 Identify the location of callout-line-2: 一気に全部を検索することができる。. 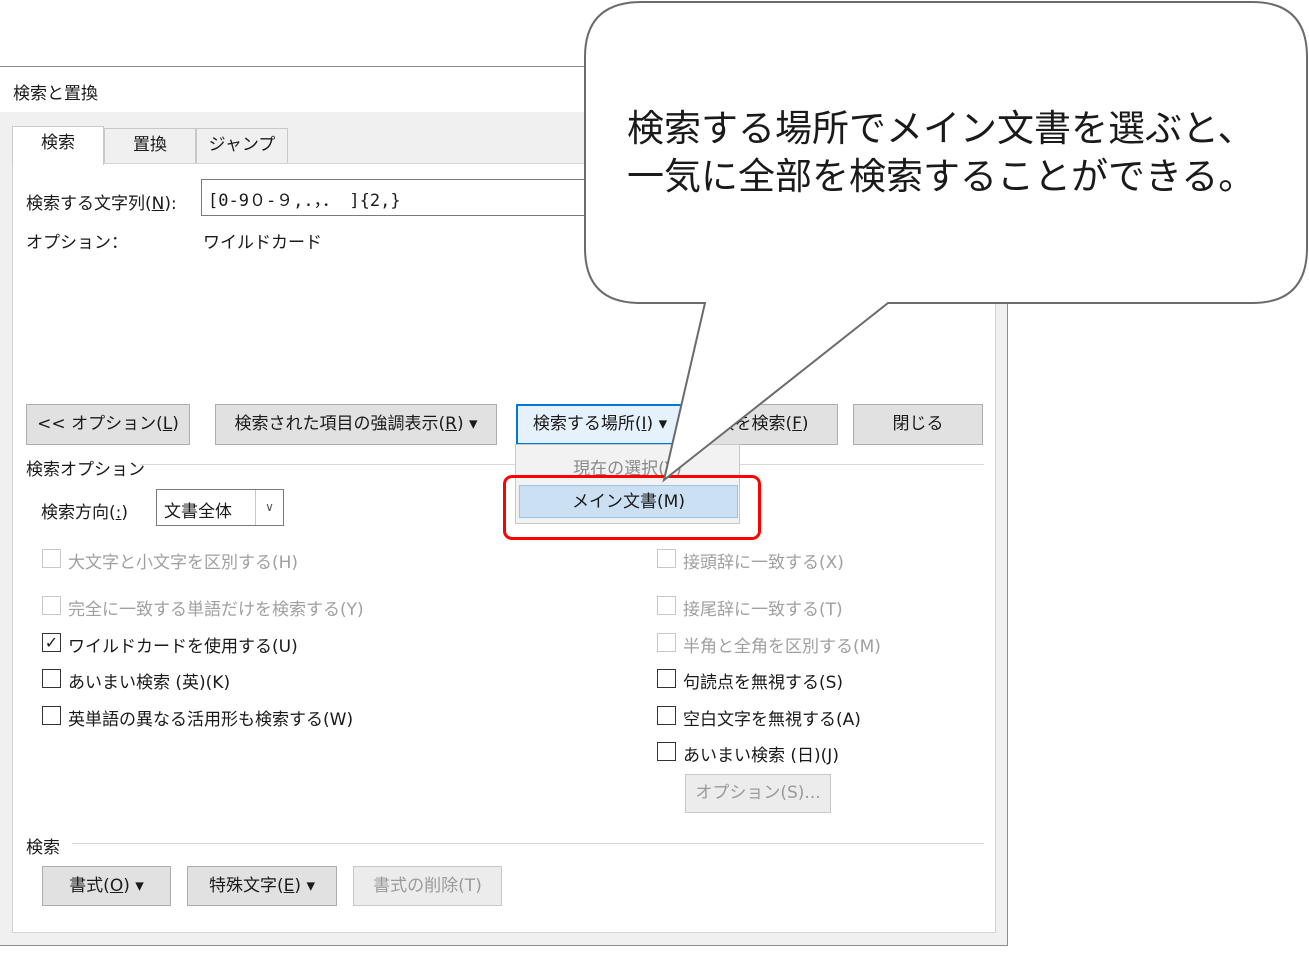
(941, 176).